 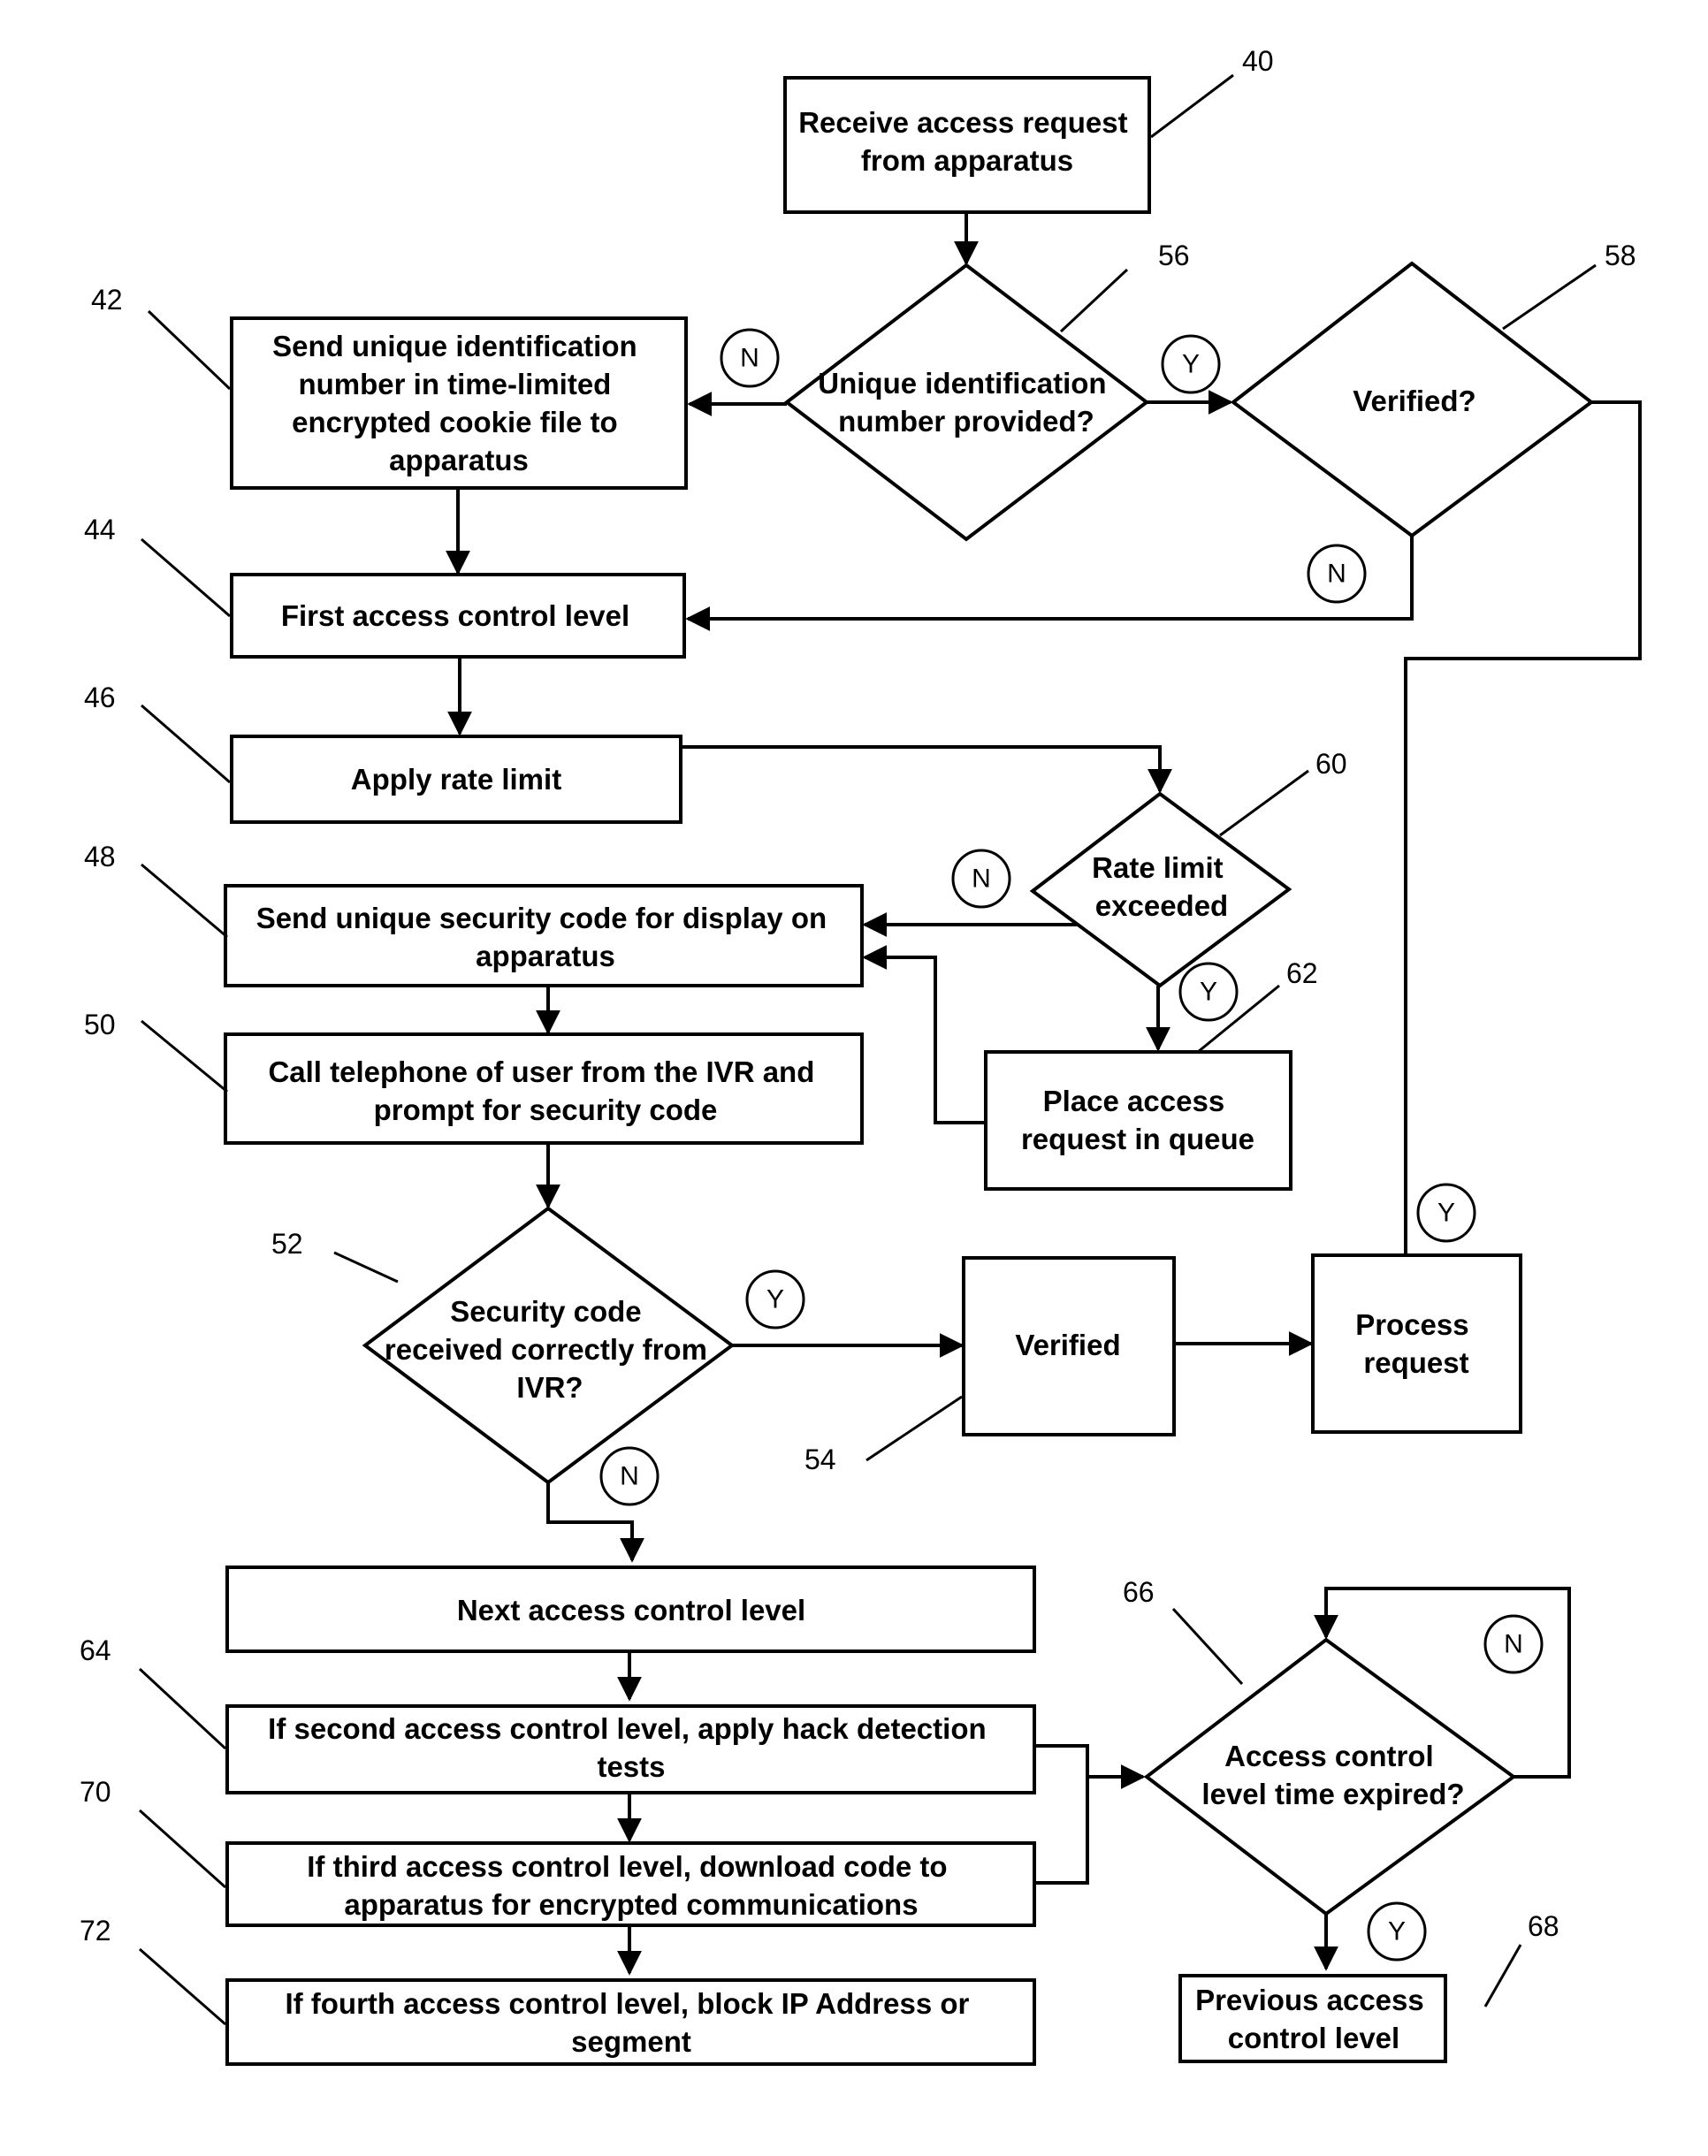 What do you see at coordinates (1620, 255) in the screenshot?
I see `ref-58: 58` at bounding box center [1620, 255].